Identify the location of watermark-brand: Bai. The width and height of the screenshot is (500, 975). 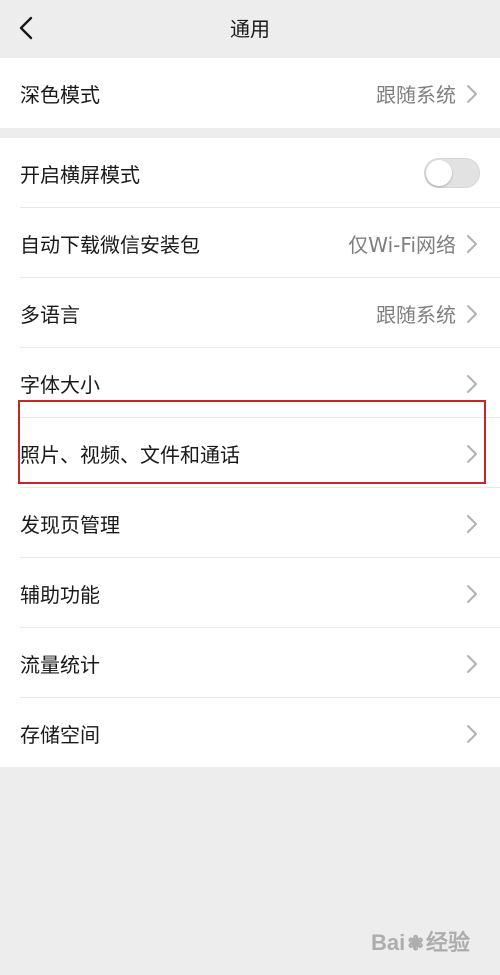
(388, 942).